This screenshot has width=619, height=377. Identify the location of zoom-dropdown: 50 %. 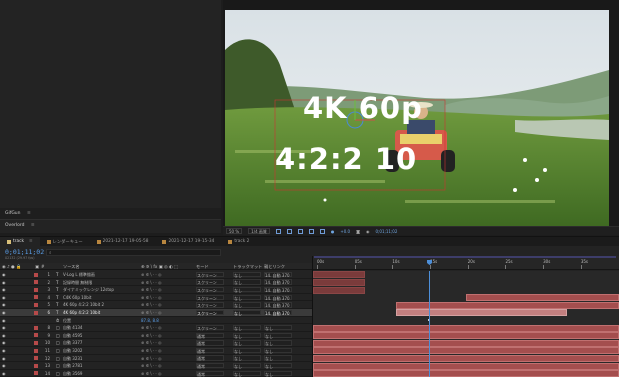
(234, 231).